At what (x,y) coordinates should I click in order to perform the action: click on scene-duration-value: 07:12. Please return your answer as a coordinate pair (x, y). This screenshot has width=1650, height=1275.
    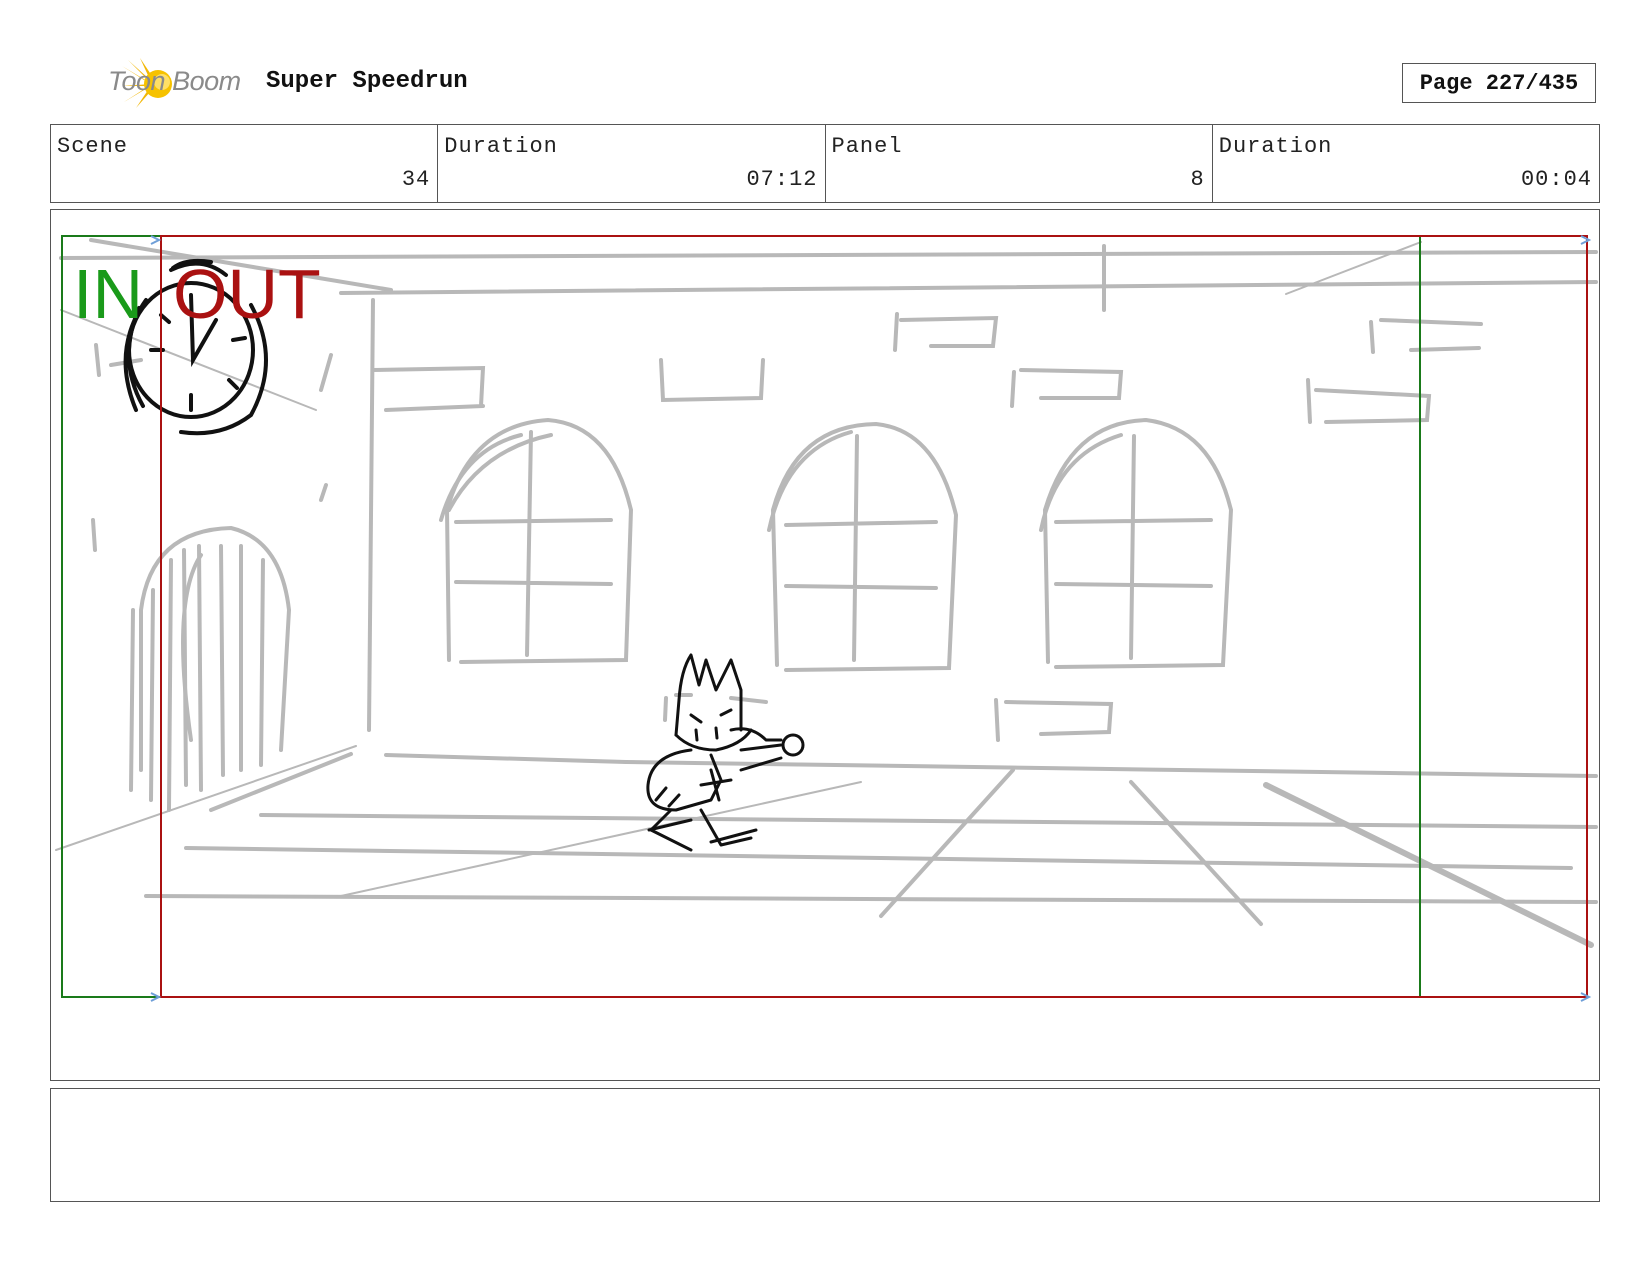
    Looking at the image, I should click on (782, 179).